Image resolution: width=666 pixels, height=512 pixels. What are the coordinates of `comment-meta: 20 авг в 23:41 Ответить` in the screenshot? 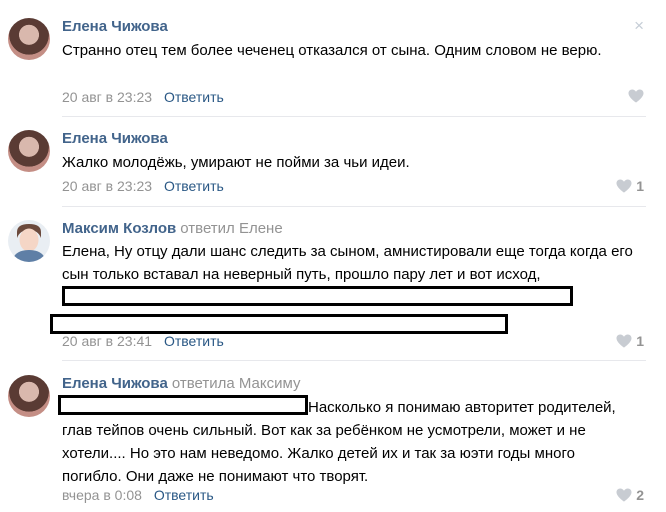 It's located at (143, 341).